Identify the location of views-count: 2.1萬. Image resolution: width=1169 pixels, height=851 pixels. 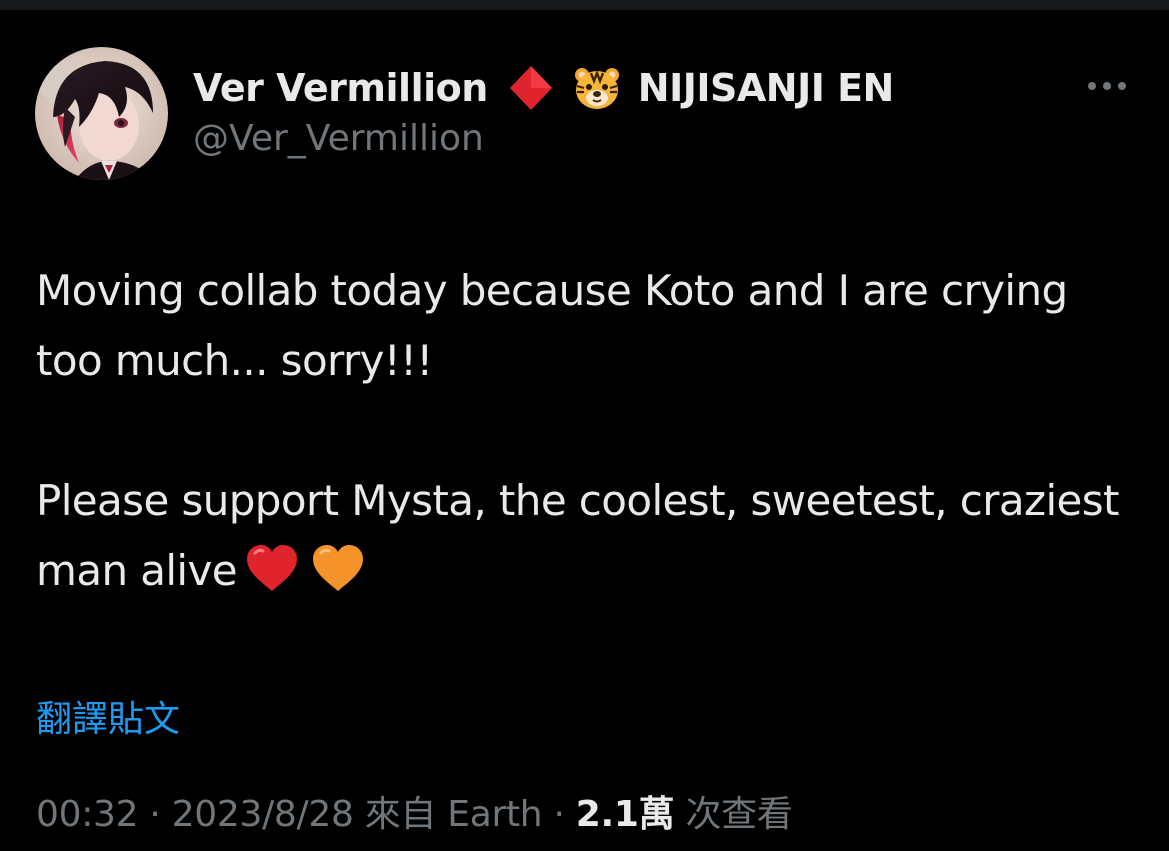
(625, 814).